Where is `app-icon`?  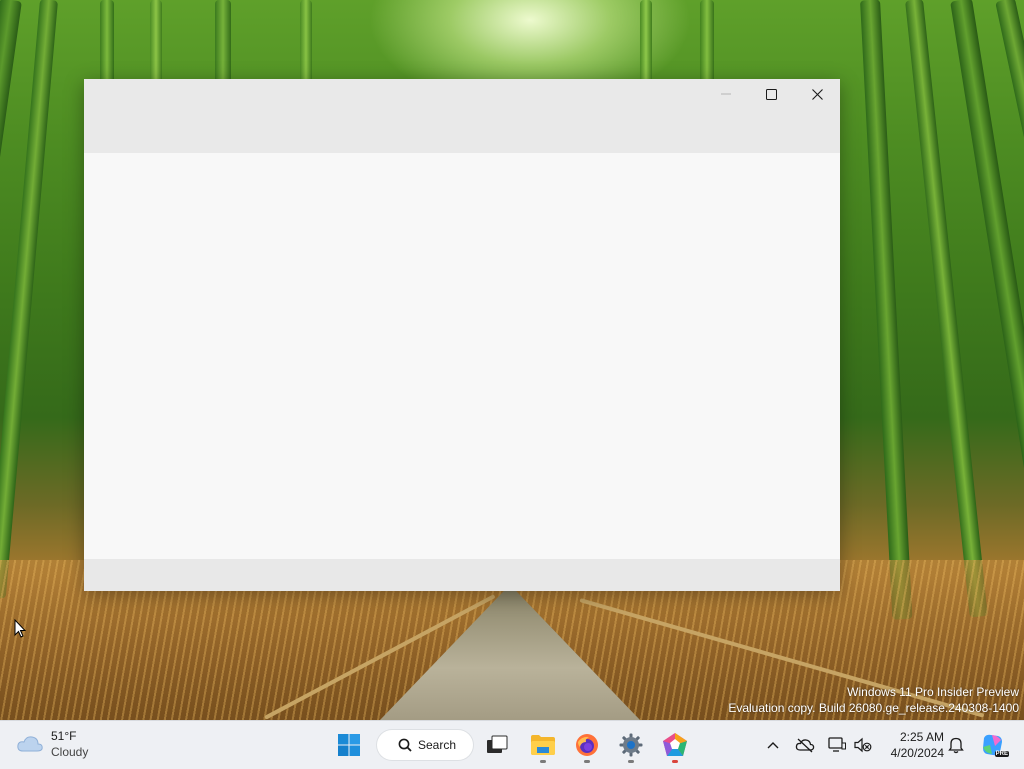 app-icon is located at coordinates (675, 744).